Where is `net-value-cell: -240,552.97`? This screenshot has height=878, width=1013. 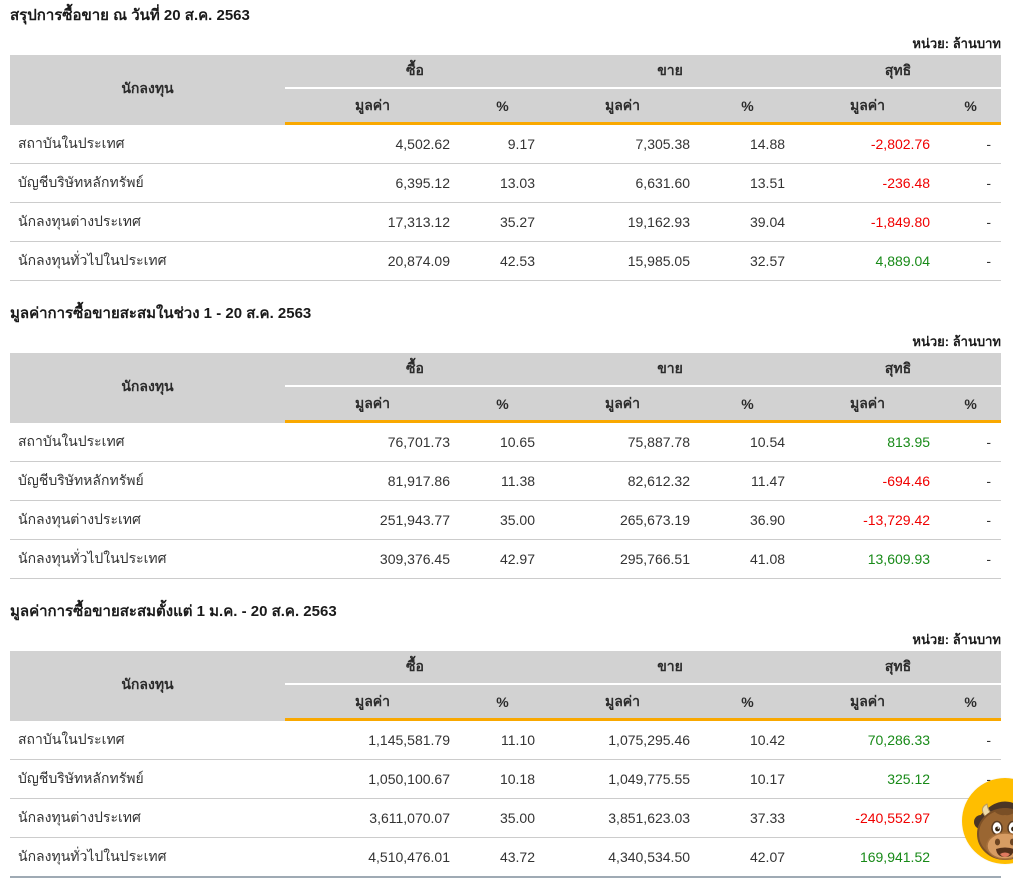 net-value-cell: -240,552.97 is located at coordinates (868, 818).